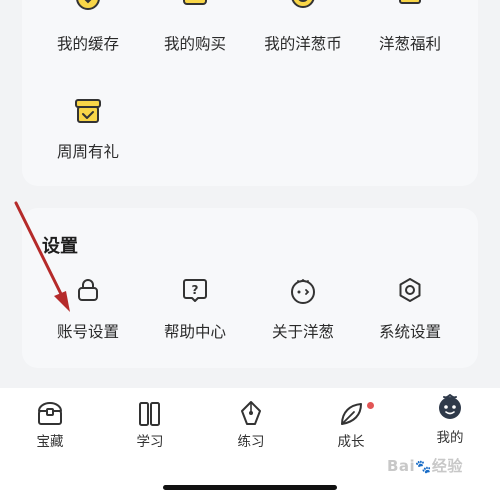 This screenshot has height=500, width=500. What do you see at coordinates (60, 246) in the screenshot?
I see `settings-title: 设置` at bounding box center [60, 246].